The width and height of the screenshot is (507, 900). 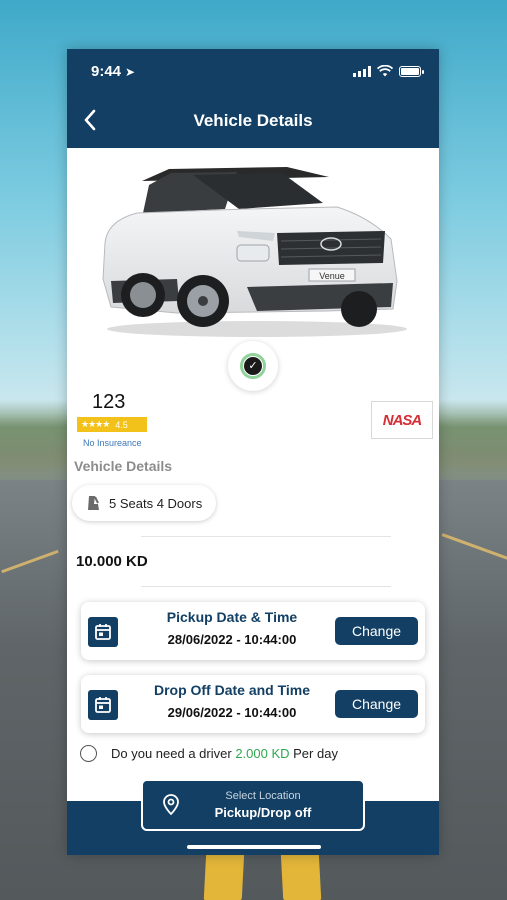 I want to click on signal-icon, so click(x=362, y=71).